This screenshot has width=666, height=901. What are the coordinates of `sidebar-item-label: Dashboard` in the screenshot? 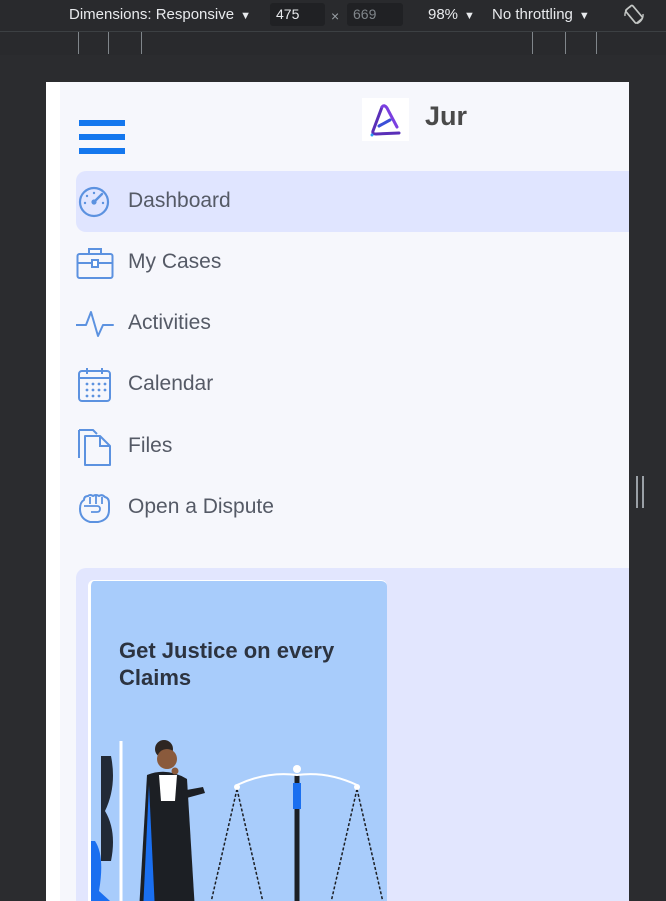 It's located at (179, 200).